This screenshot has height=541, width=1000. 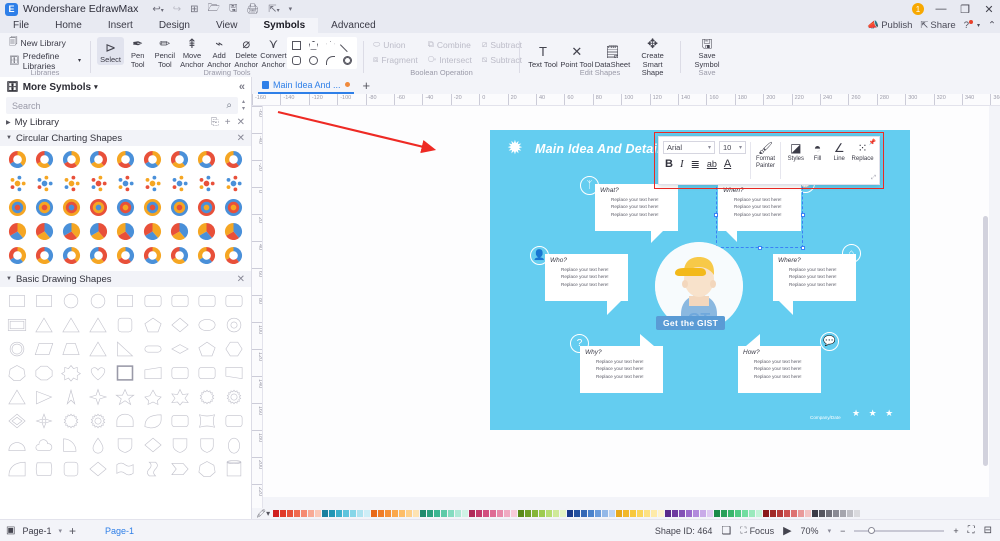 What do you see at coordinates (899, 530) in the screenshot?
I see `zoom-slider` at bounding box center [899, 530].